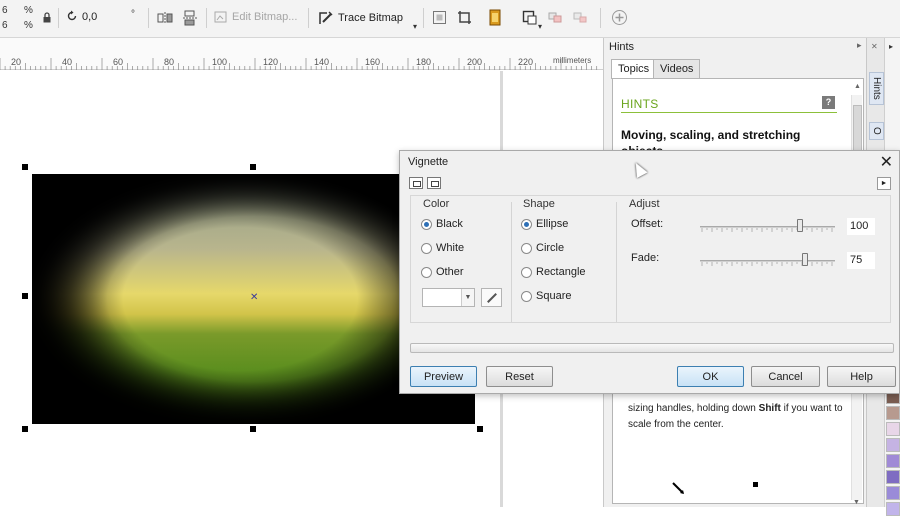  I want to click on color-white-radio: White, so click(442, 248).